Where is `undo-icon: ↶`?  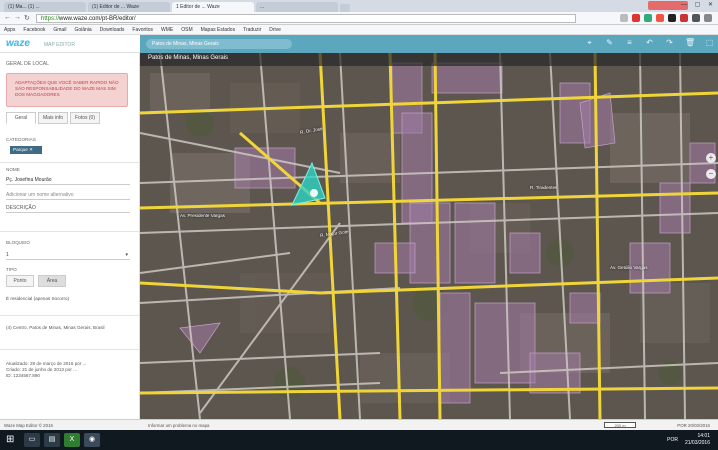
undo-icon: ↶ is located at coordinates (649, 42).